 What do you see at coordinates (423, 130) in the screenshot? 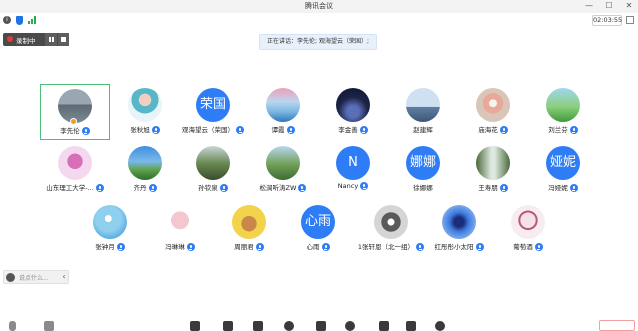
I see `participant-name: 赵建辉` at bounding box center [423, 130].